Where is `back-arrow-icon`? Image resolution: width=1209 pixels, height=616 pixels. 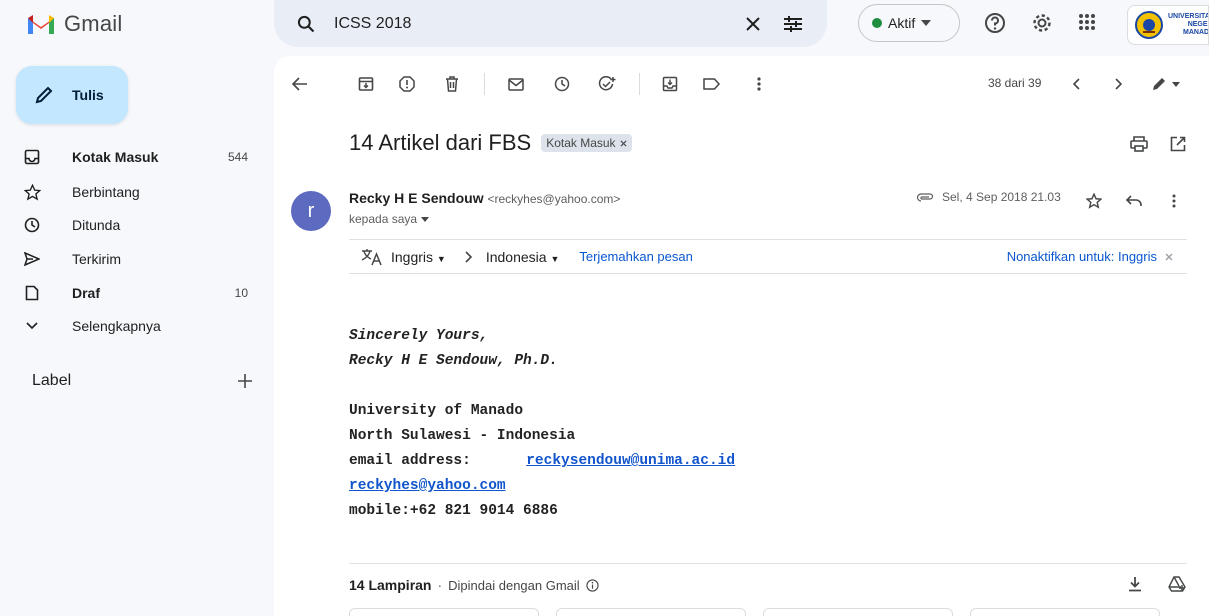
back-arrow-icon is located at coordinates (300, 84).